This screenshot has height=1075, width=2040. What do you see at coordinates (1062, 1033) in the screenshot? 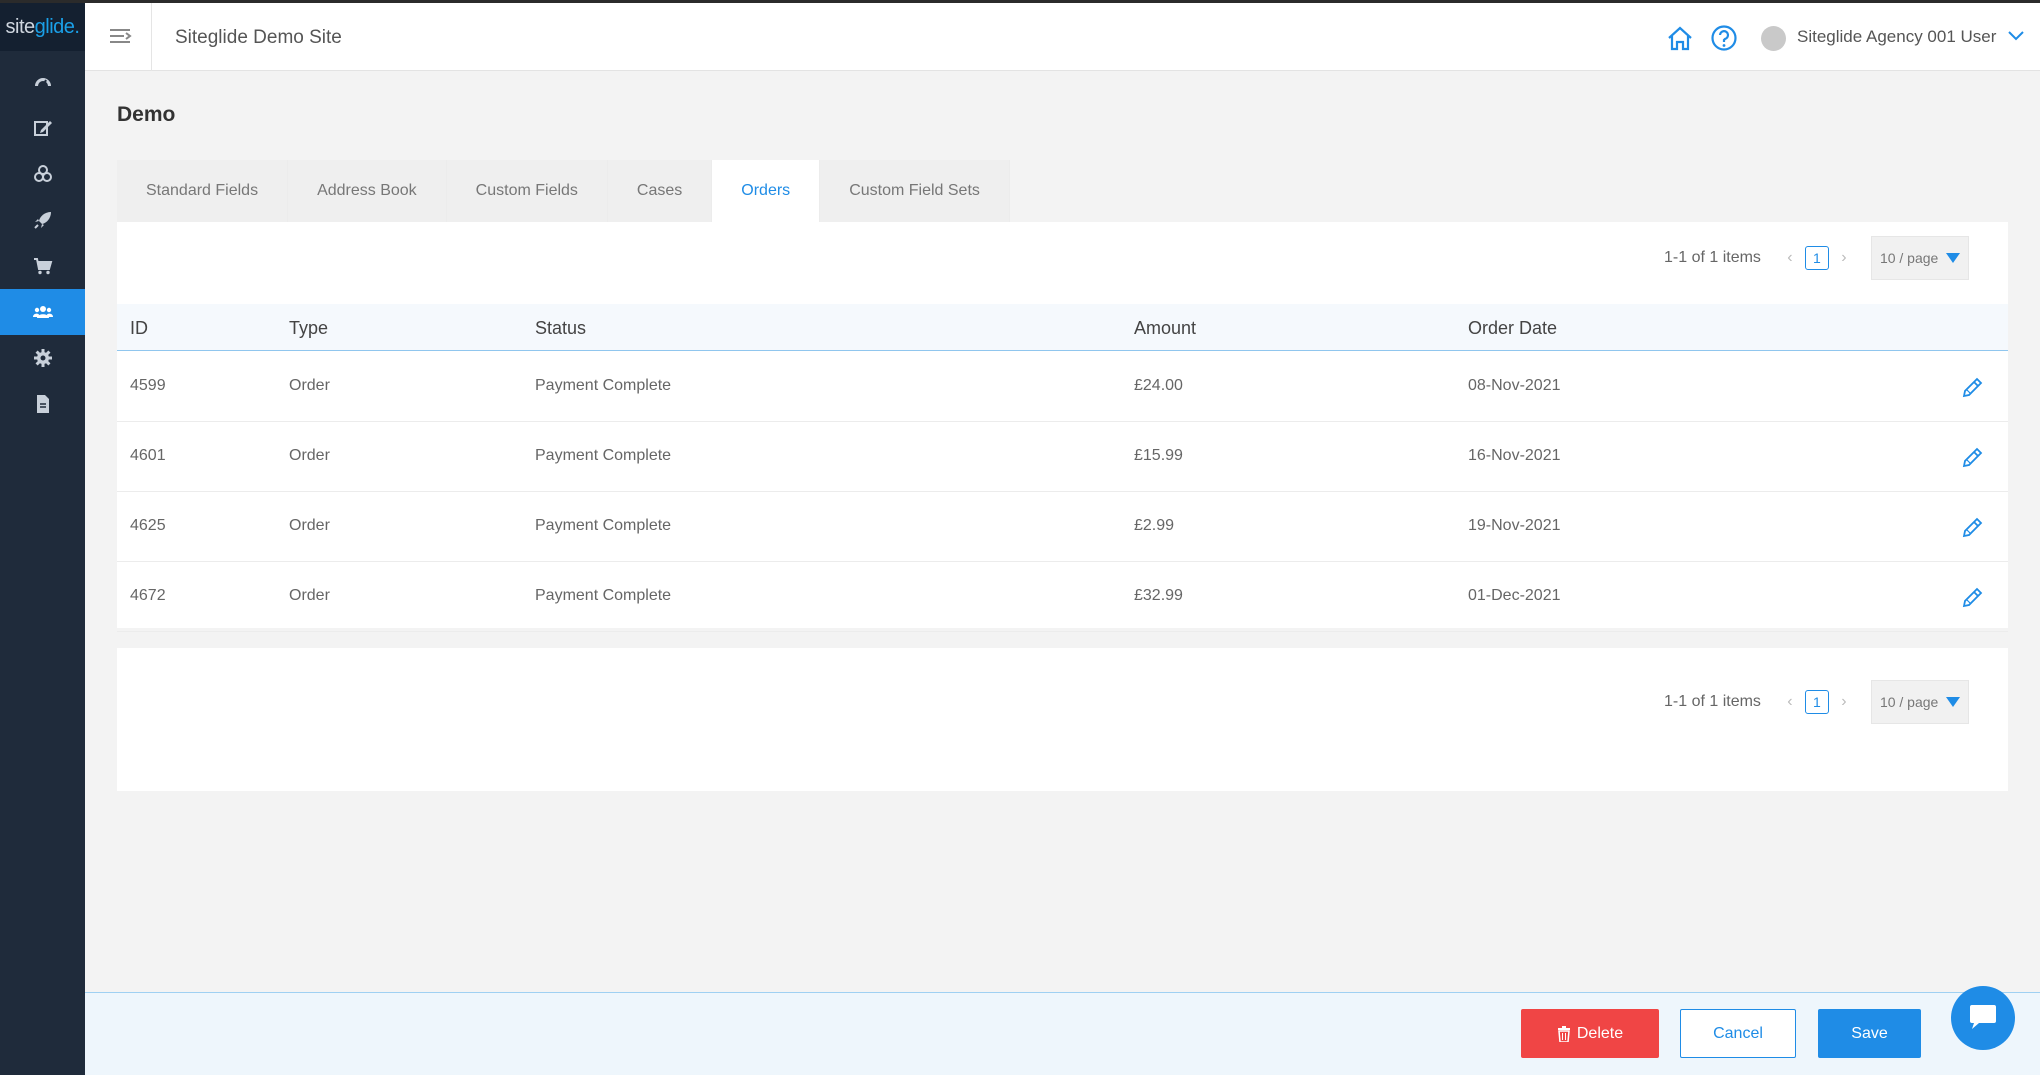
I see `action-footer: Delete Cancel Save` at bounding box center [1062, 1033].